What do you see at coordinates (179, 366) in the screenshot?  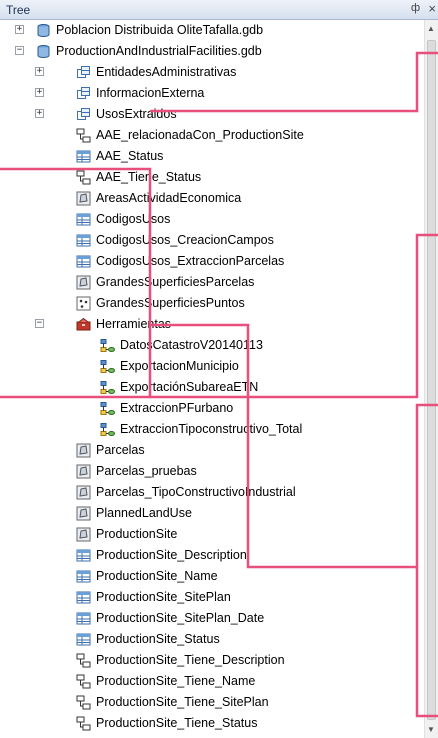 I see `tree-item-label: ExportacionMunicipio` at bounding box center [179, 366].